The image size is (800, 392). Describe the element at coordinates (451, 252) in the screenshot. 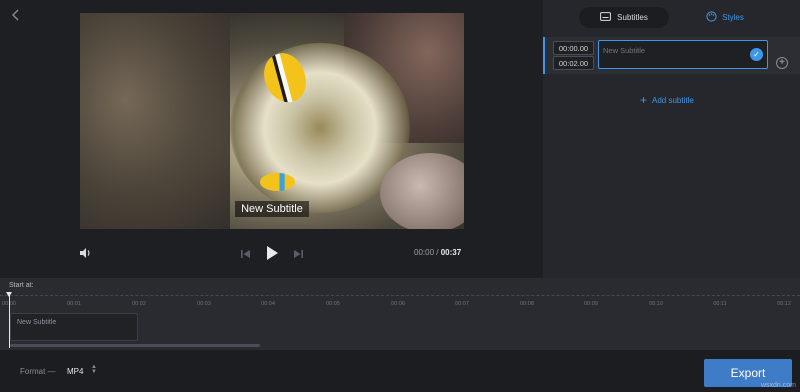

I see `time-total: 00:37` at that location.